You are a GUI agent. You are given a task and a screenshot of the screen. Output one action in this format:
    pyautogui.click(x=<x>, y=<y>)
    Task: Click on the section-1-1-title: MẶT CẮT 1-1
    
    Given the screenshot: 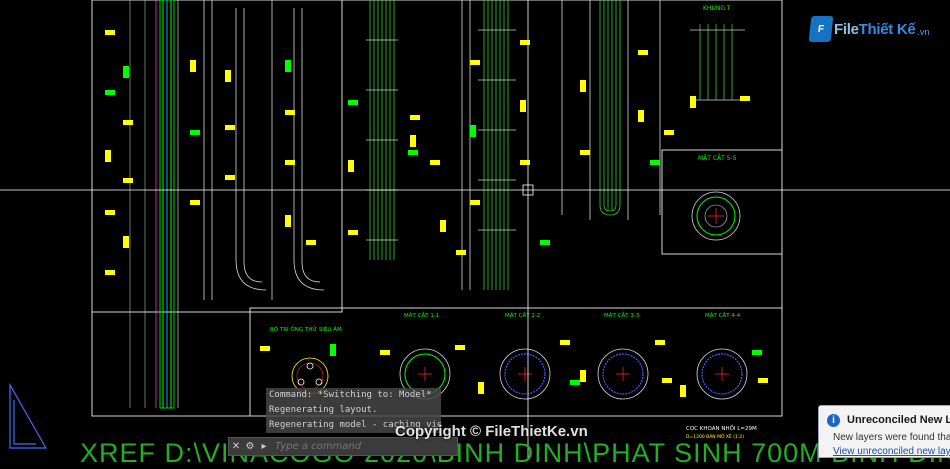 What is the action you would take?
    pyautogui.click(x=421, y=315)
    